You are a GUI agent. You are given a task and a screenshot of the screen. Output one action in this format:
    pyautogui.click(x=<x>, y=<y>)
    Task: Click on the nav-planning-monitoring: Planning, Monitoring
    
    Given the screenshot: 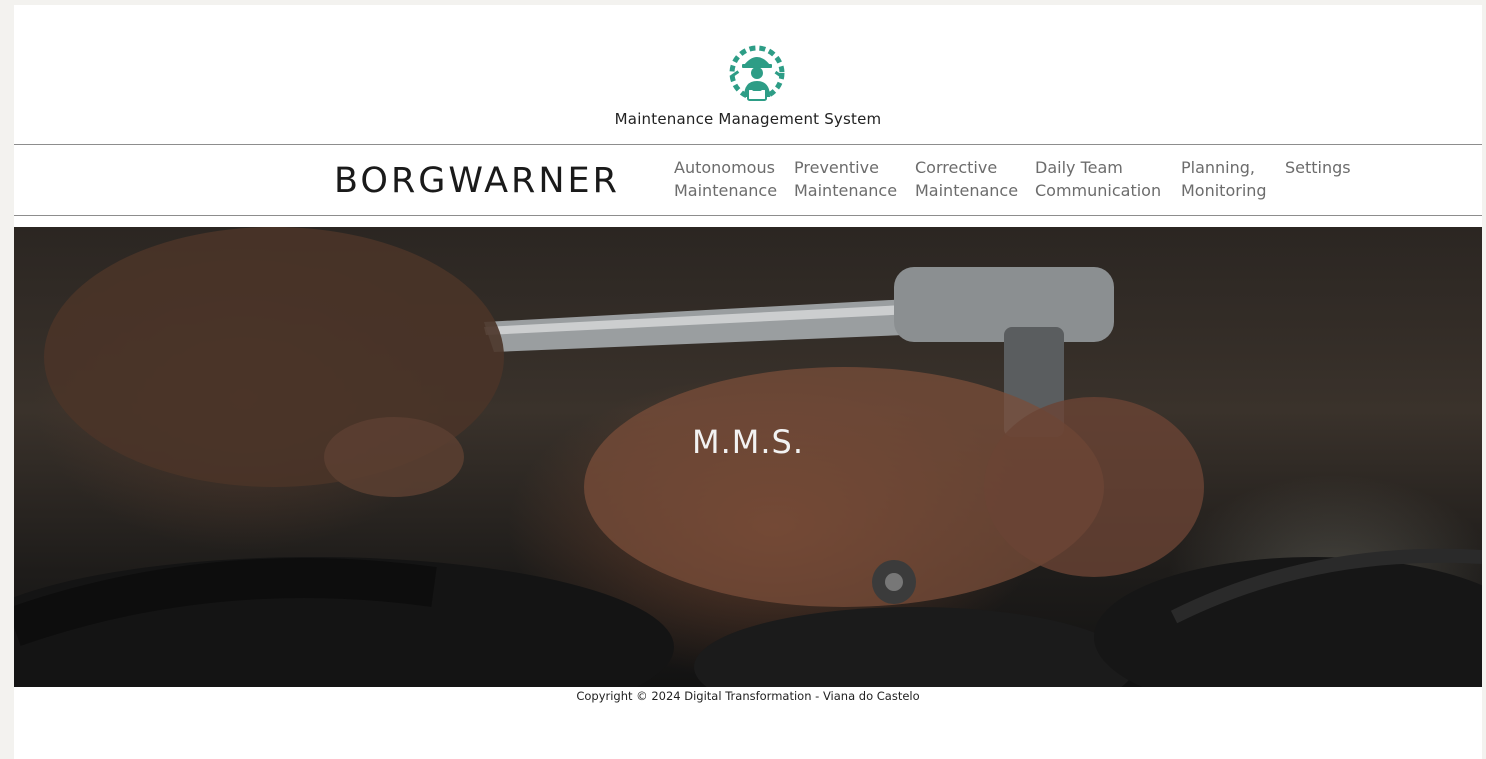 What is the action you would take?
    pyautogui.click(x=1224, y=179)
    